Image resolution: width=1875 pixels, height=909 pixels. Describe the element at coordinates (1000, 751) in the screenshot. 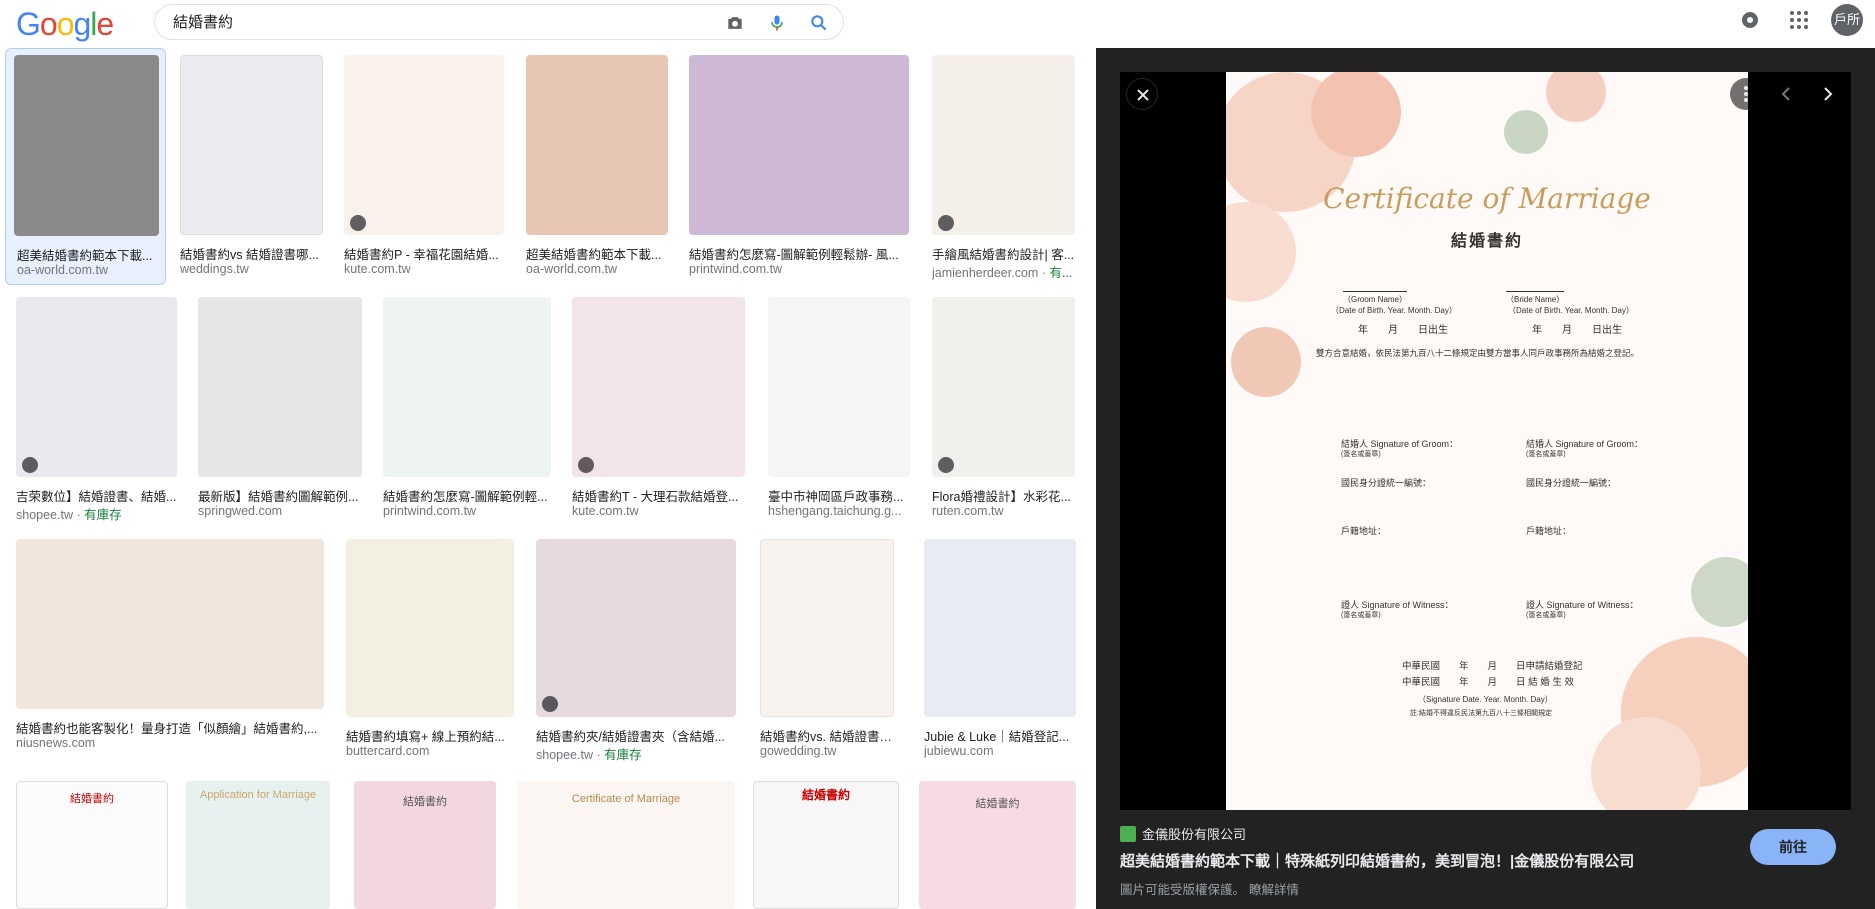

I see `result-source: jubiewu.com` at that location.